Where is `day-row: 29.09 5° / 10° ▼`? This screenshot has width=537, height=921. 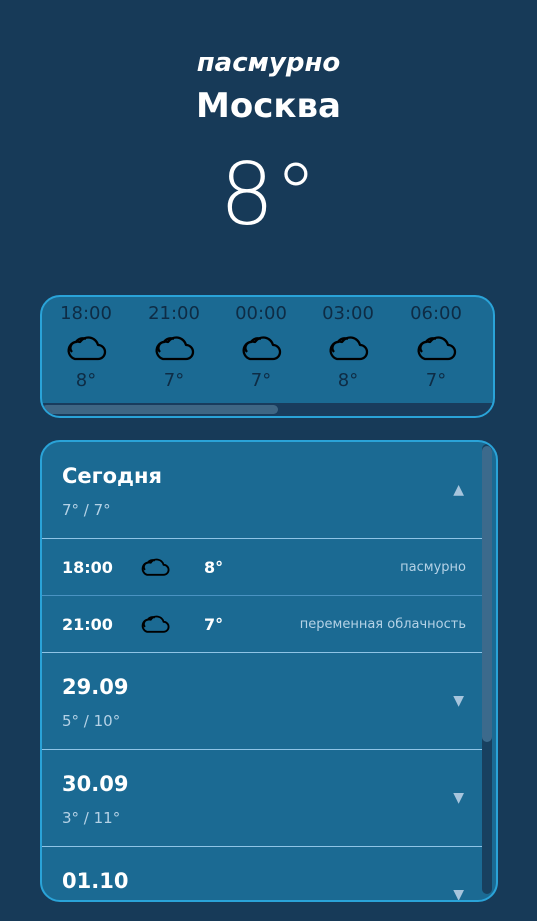
day-row: 29.09 5° / 10° ▼ is located at coordinates (263, 701).